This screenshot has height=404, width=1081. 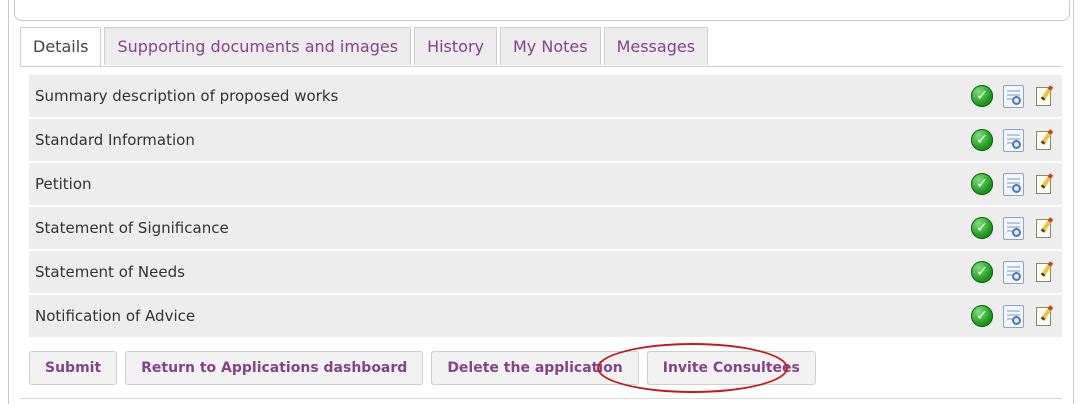 What do you see at coordinates (541, 66) in the screenshot?
I see `tab-divider` at bounding box center [541, 66].